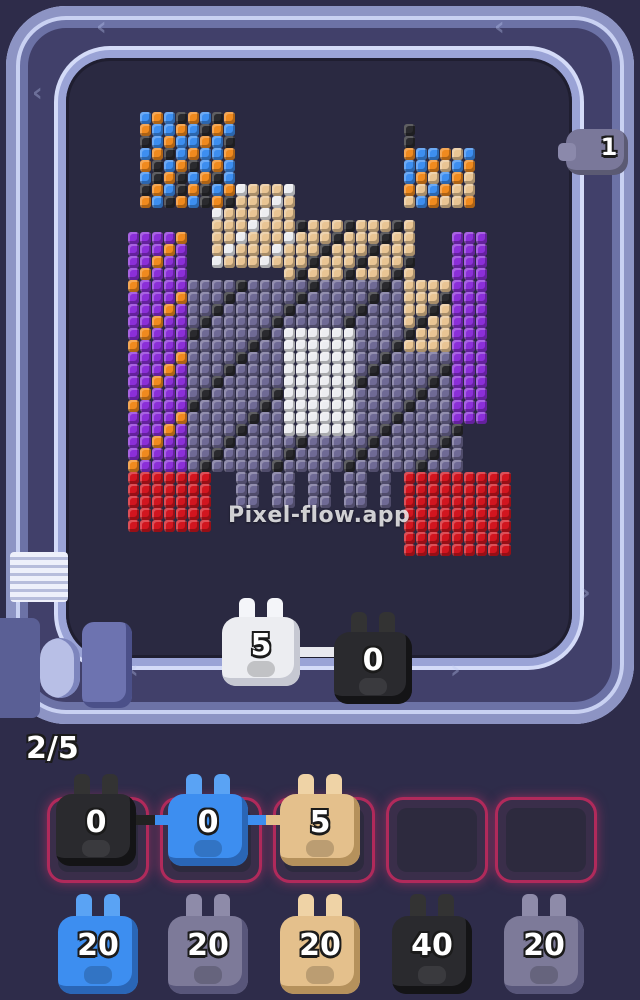  What do you see at coordinates (96, 820) in the screenshot?
I see `slot-pig-black: 0` at bounding box center [96, 820].